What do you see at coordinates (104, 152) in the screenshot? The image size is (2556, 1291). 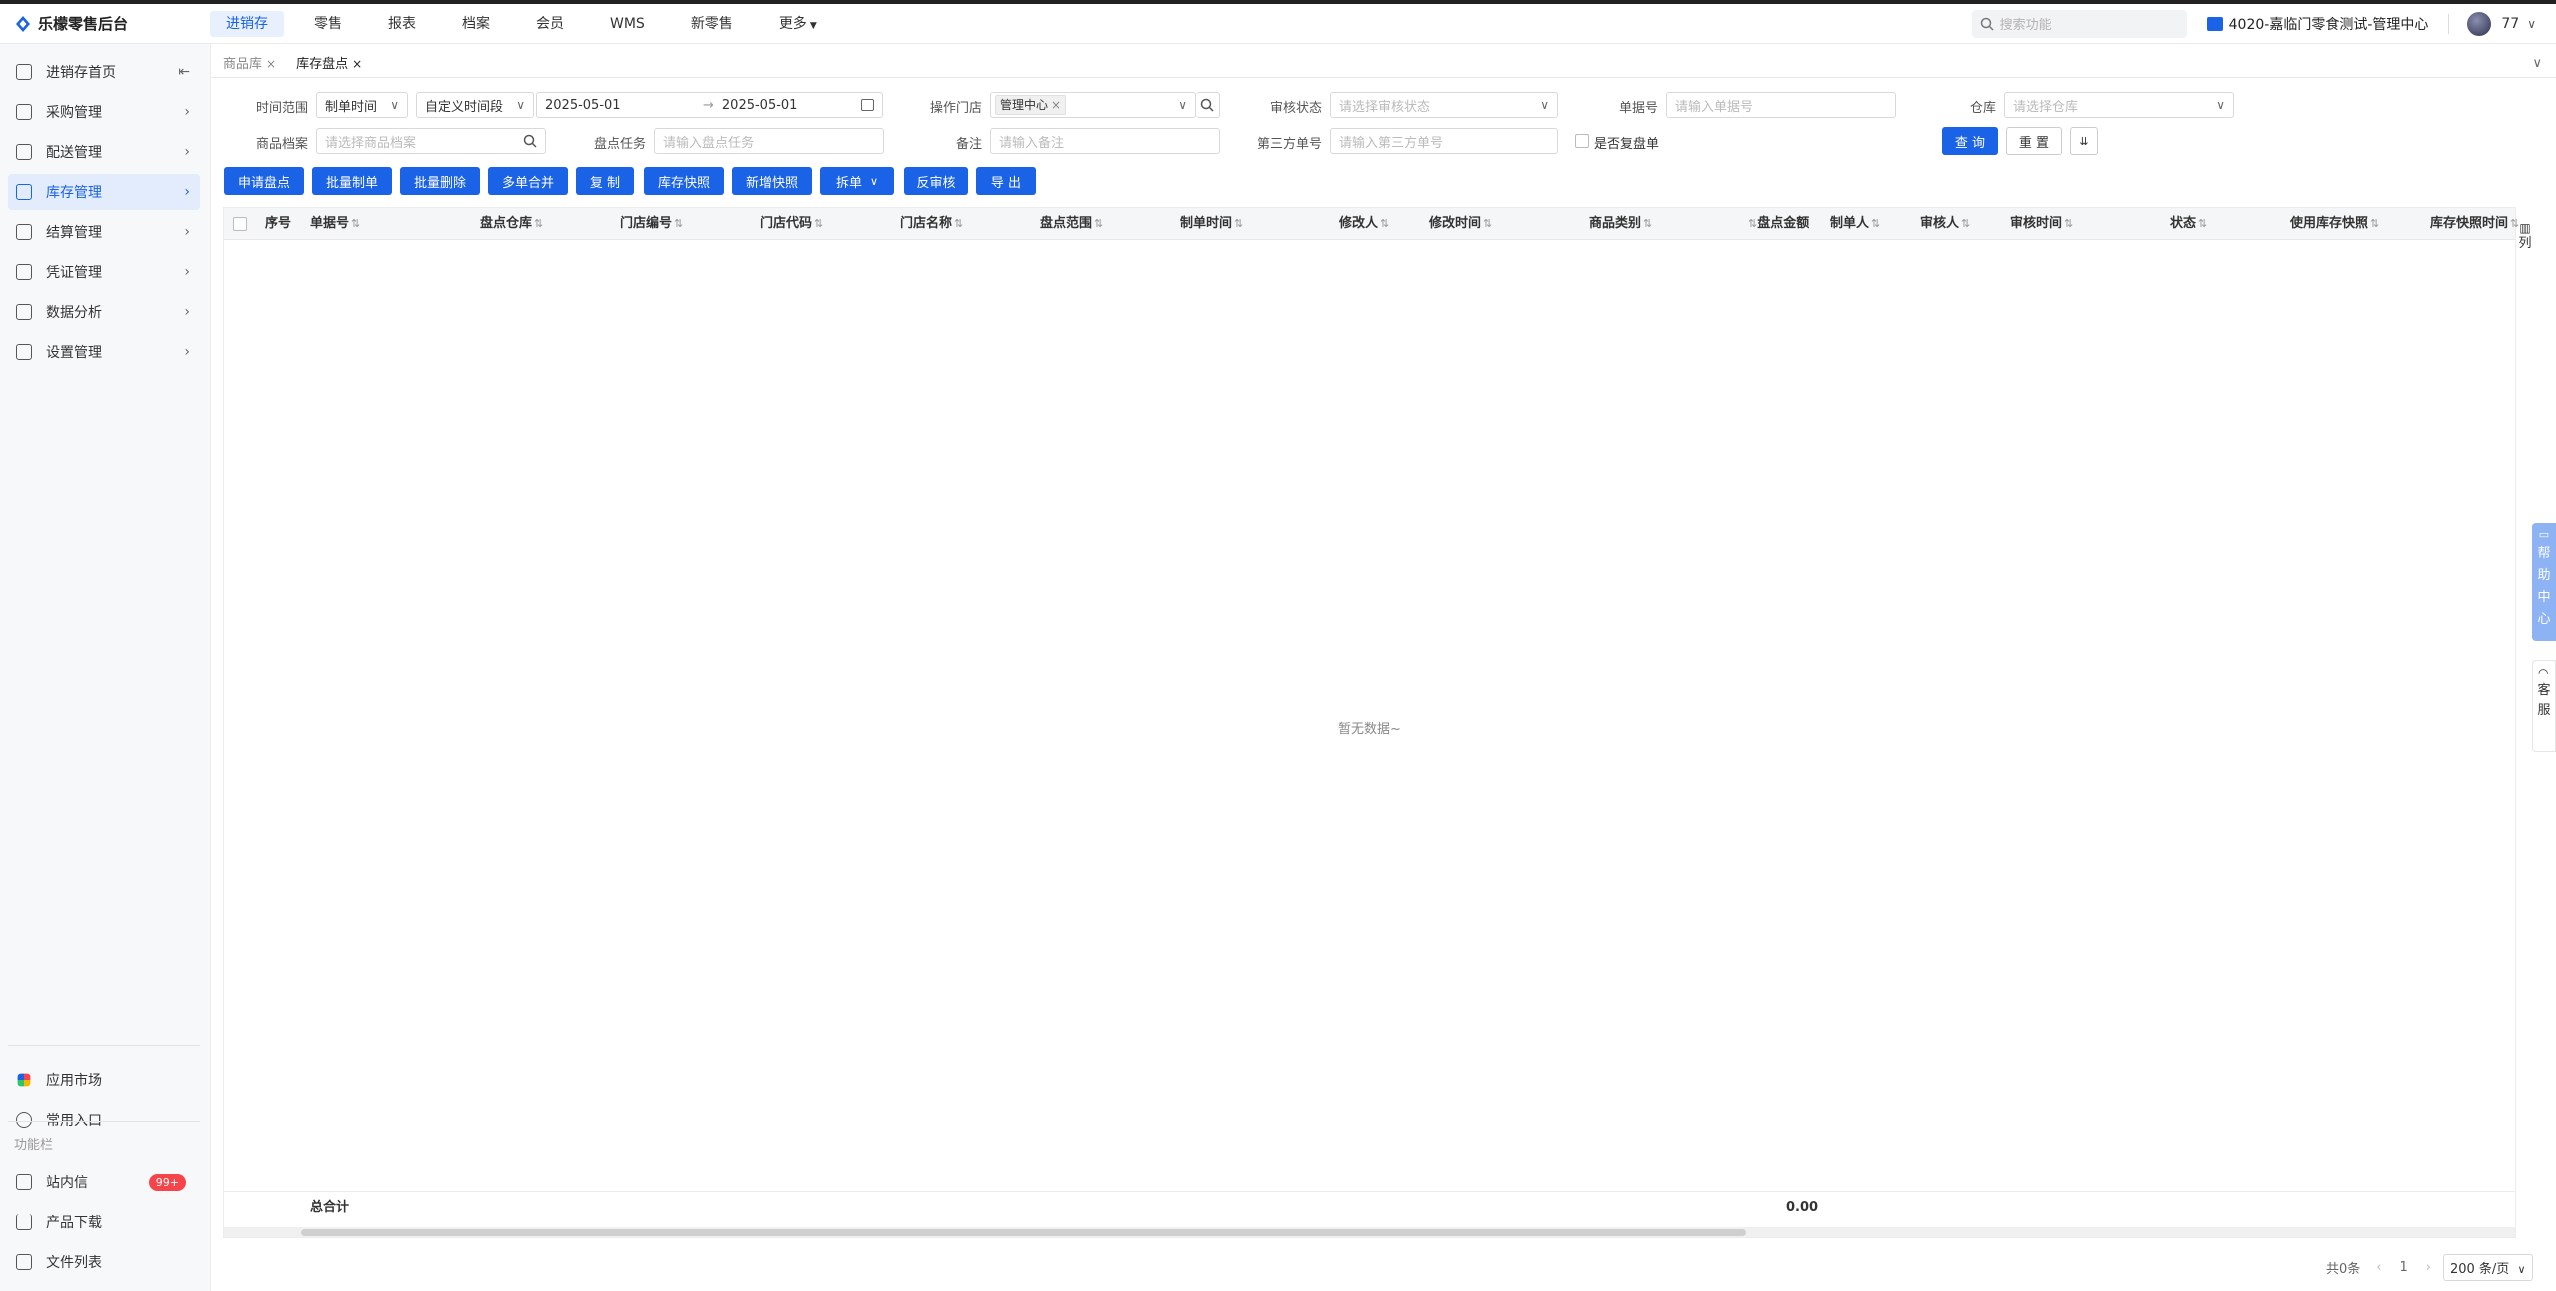 I see `sidebar-item-distribution: 配送管理 ›` at bounding box center [104, 152].